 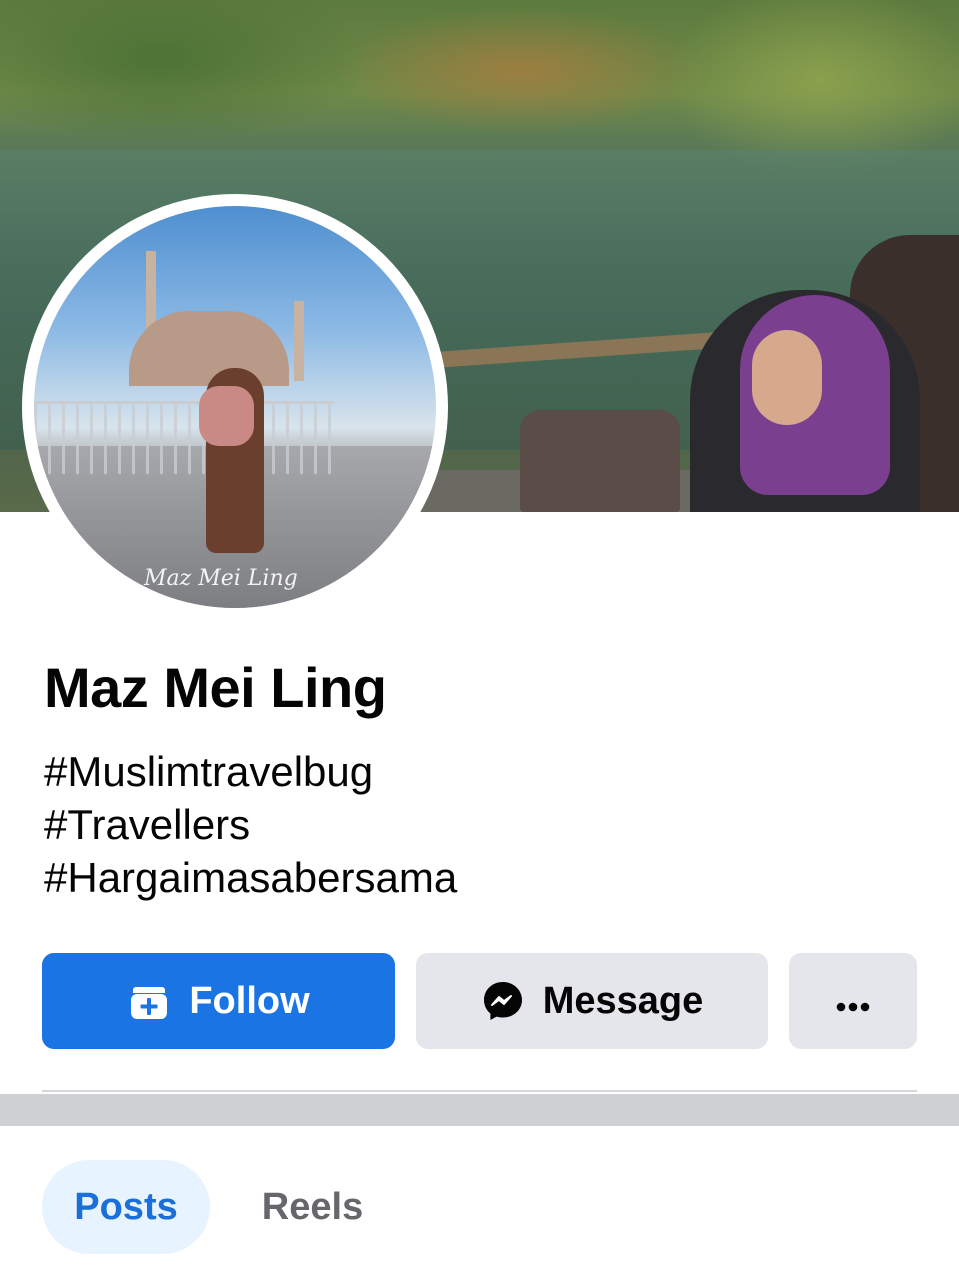 What do you see at coordinates (299, 341) in the screenshot?
I see `avatar-minaret` at bounding box center [299, 341].